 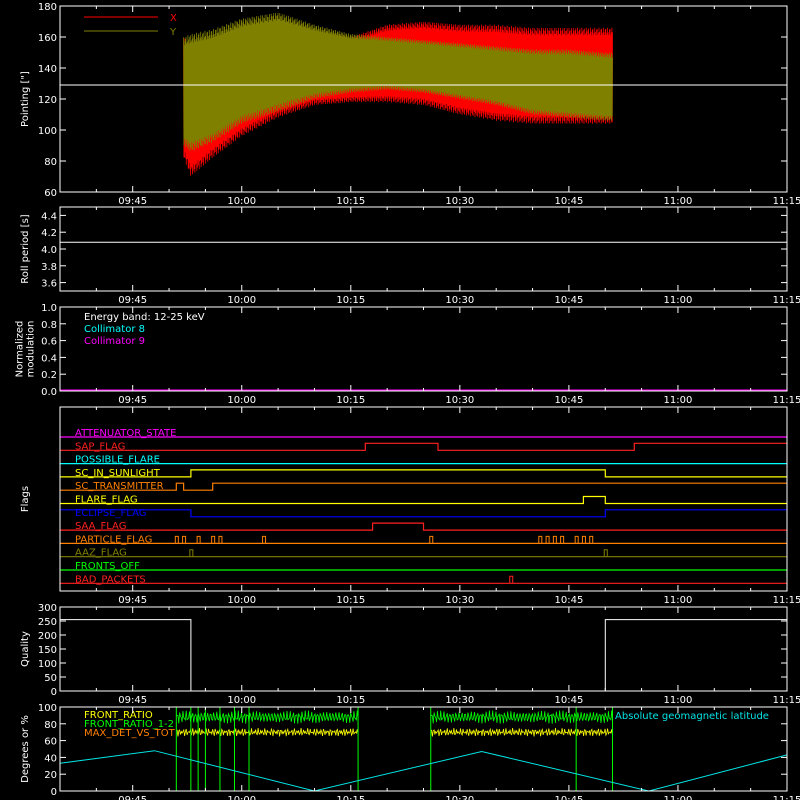 I want to click on y-tick-label: 120, so click(x=47, y=100).